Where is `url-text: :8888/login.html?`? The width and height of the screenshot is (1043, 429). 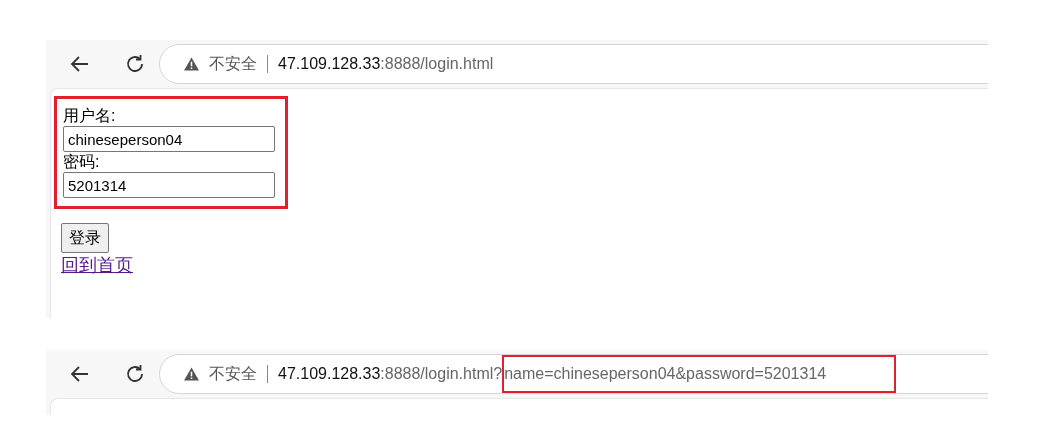
url-text: :8888/login.html? is located at coordinates (441, 374).